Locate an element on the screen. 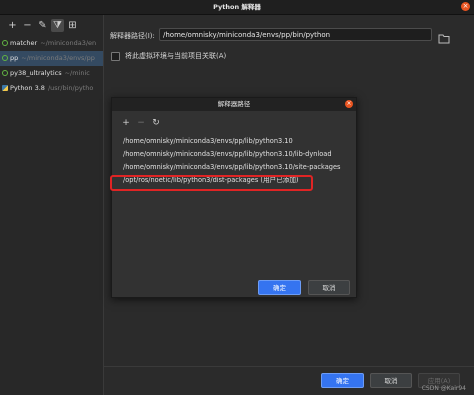 The width and height of the screenshot is (474, 395). python-icon is located at coordinates (5, 88).